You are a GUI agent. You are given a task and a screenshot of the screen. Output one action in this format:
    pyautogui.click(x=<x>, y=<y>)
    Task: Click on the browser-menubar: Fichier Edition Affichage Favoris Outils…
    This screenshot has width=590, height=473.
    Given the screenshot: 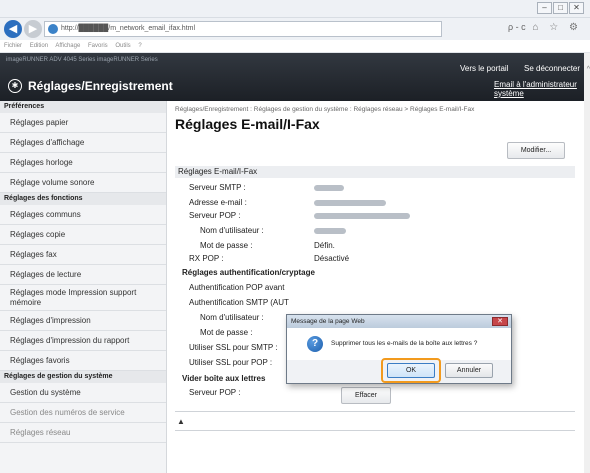 What is the action you would take?
    pyautogui.click(x=295, y=46)
    